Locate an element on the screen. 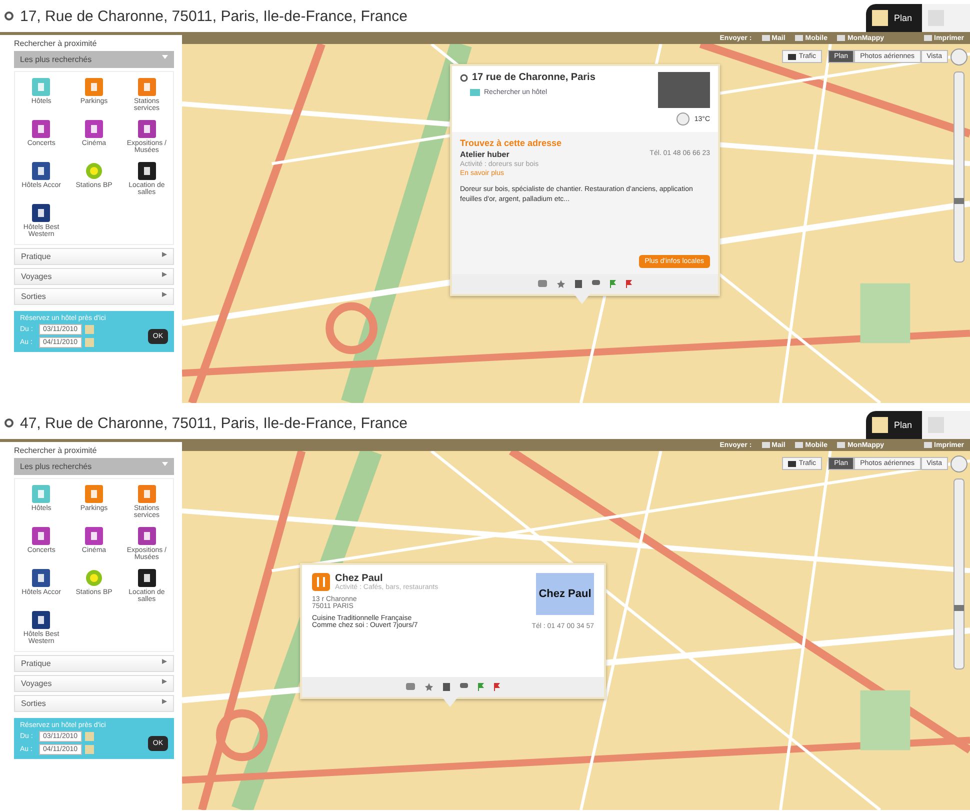 Image resolution: width=970 pixels, height=811 pixels. place-name: Chez Paul is located at coordinates (359, 578).